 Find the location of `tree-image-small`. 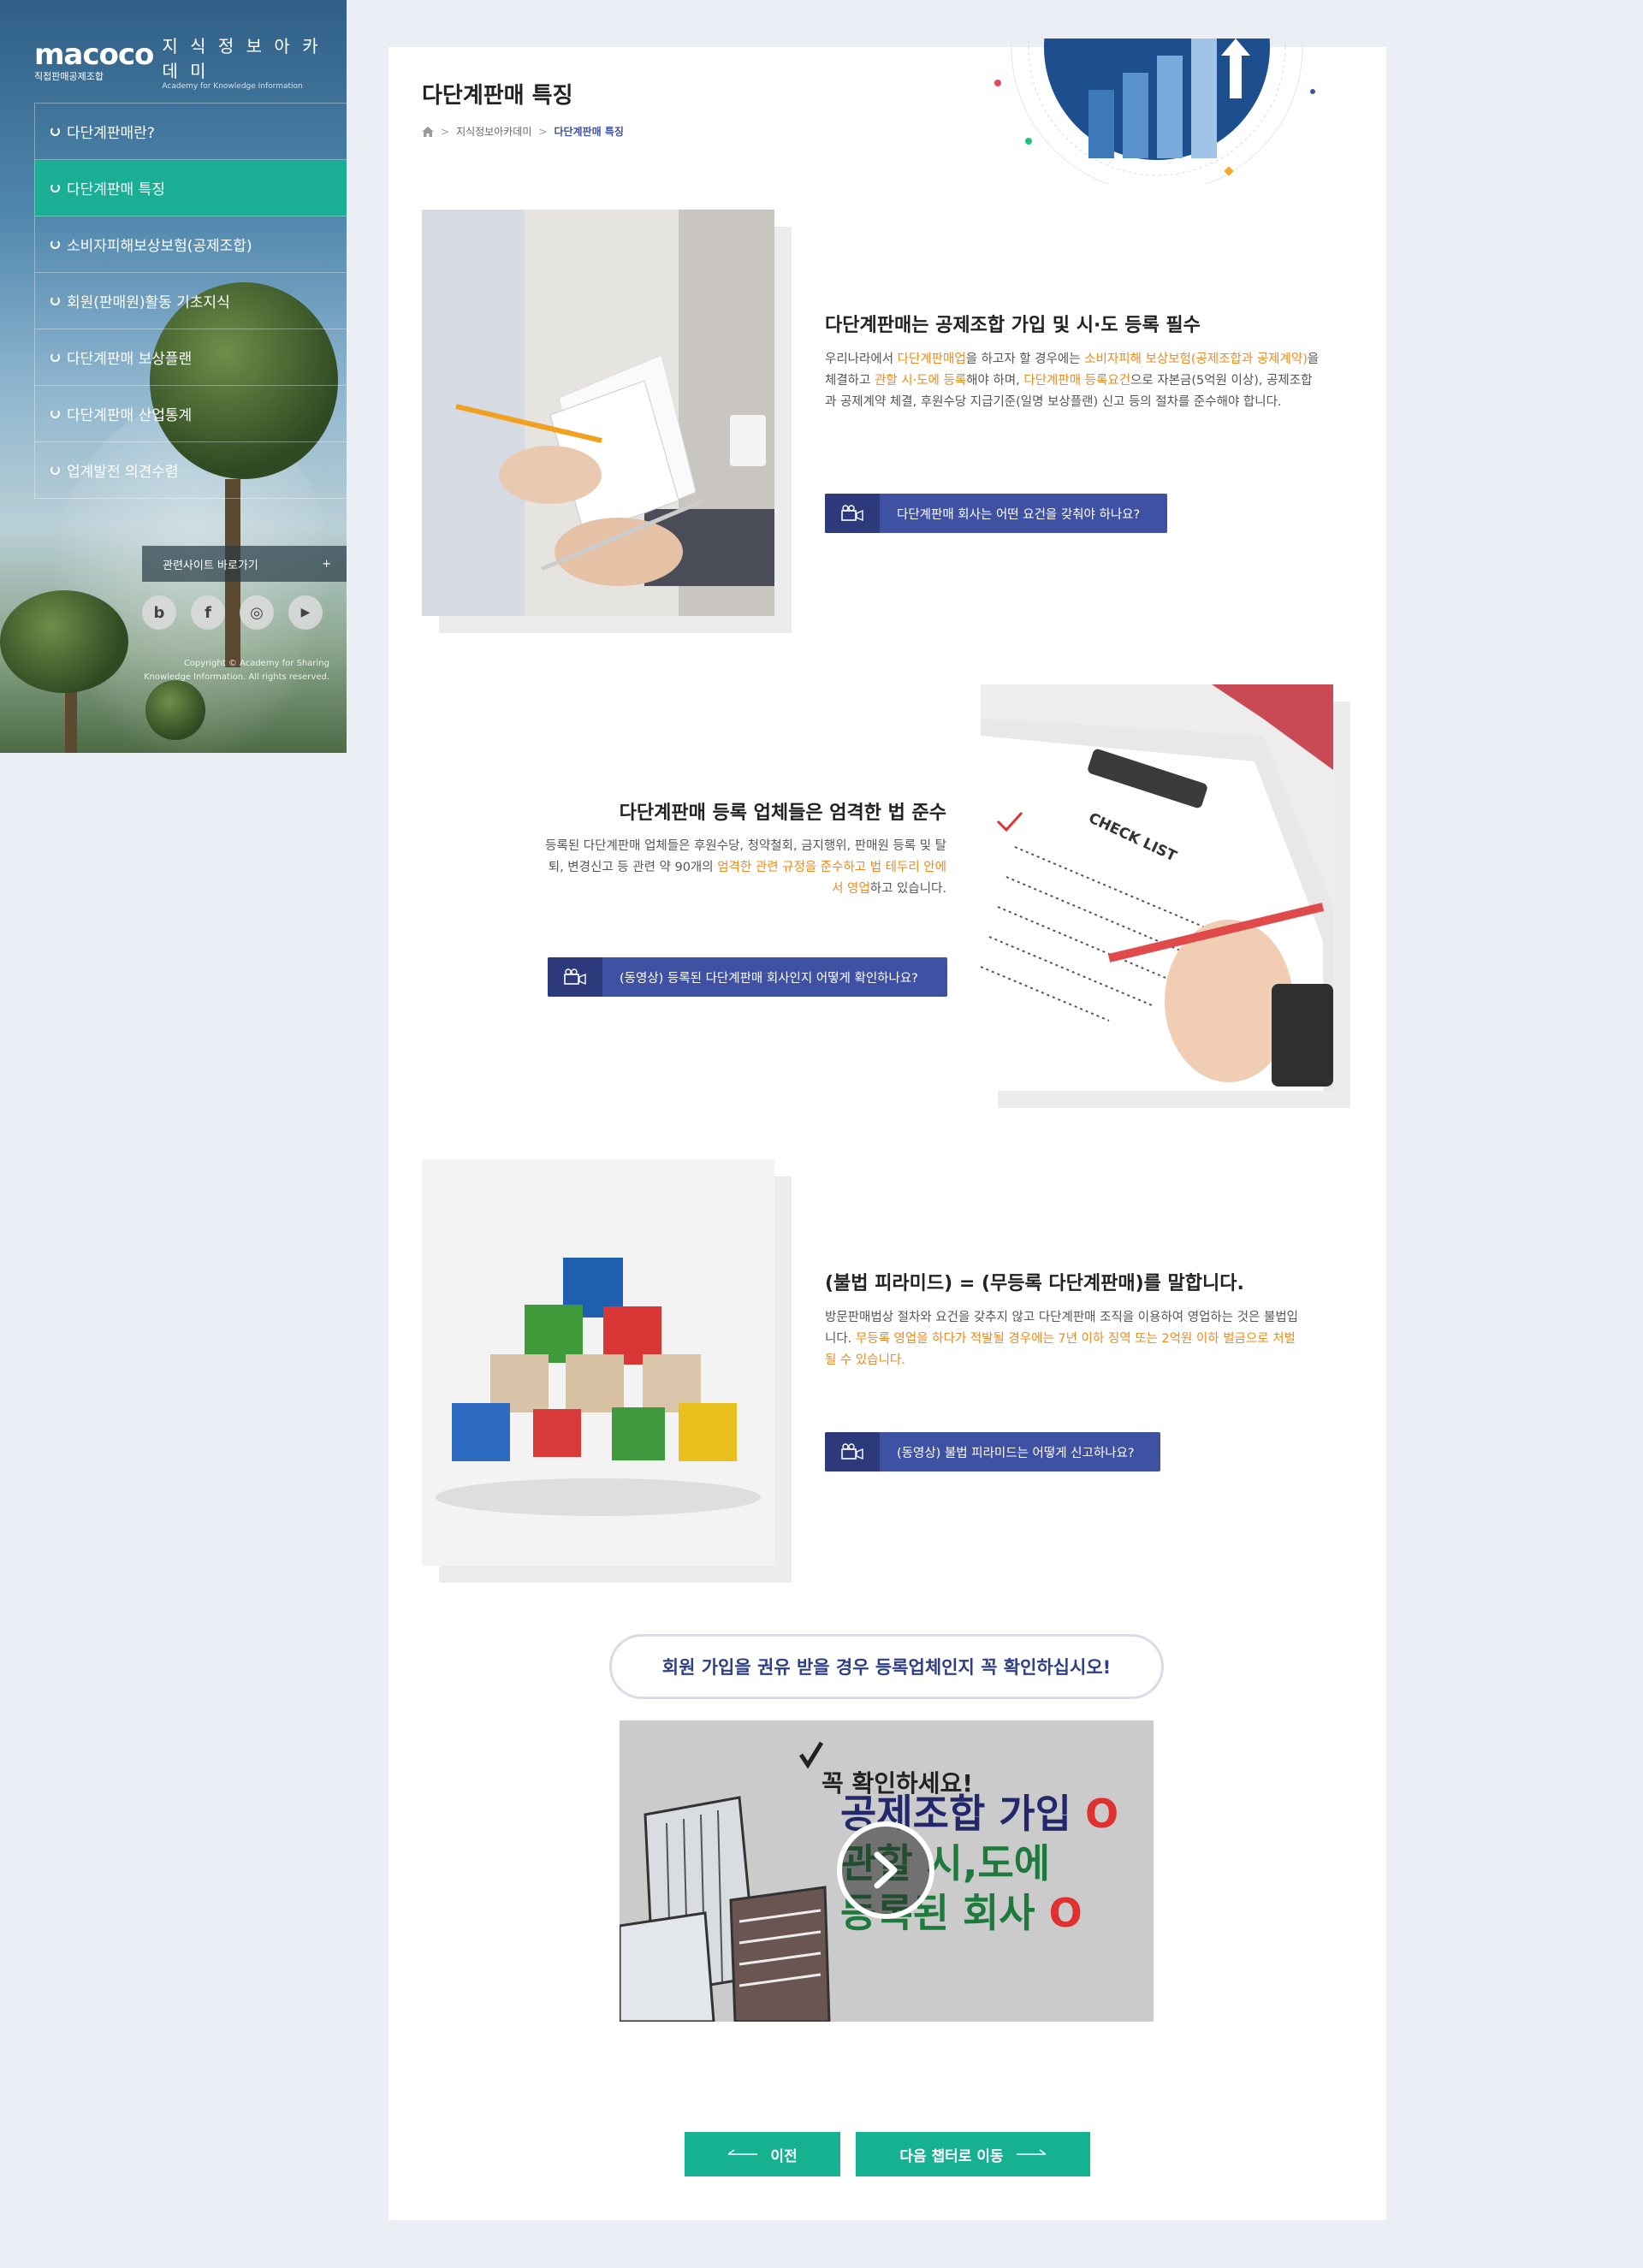

tree-image-small is located at coordinates (64, 641).